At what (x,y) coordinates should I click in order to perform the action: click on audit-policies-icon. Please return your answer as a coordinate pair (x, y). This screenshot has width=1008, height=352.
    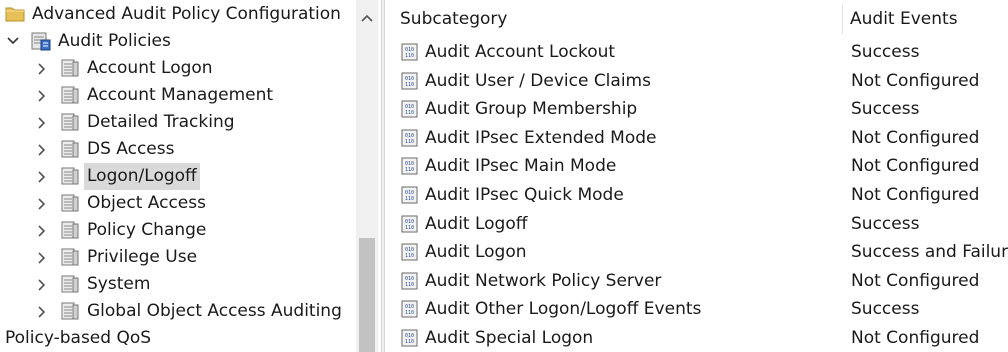
    Looking at the image, I should click on (41, 41).